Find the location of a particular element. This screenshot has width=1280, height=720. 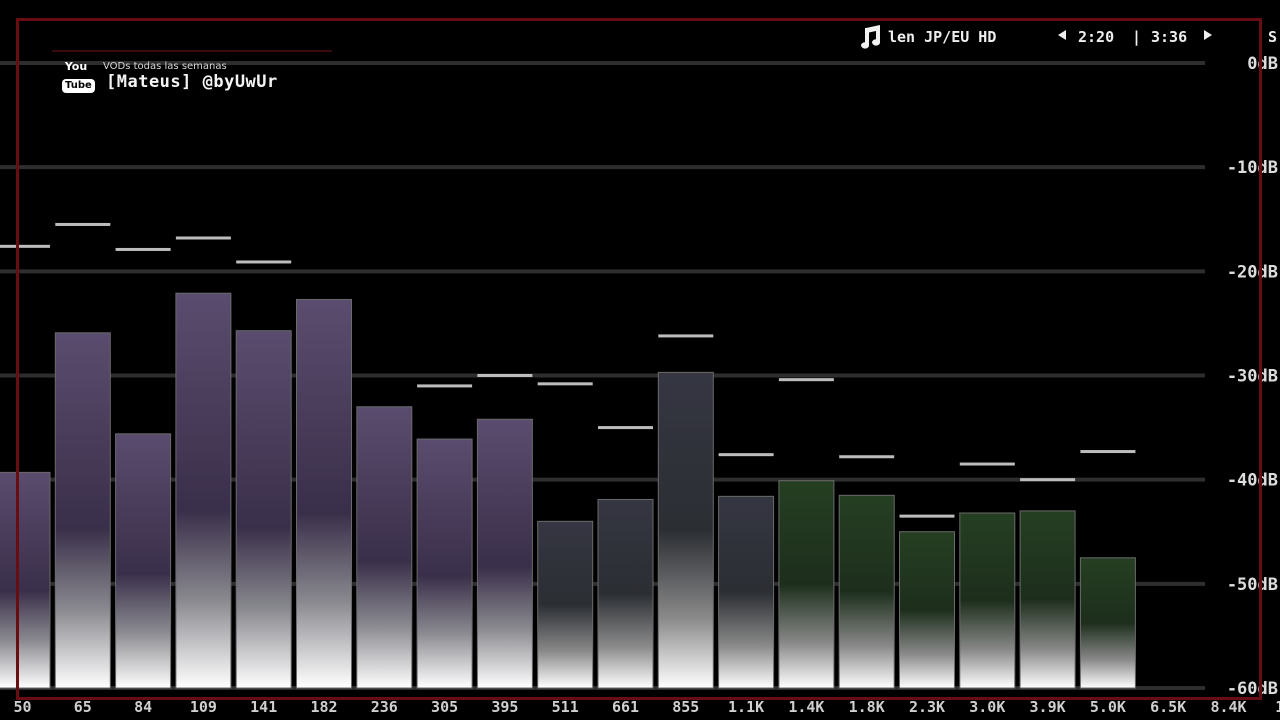

y-tick-label: 0dB is located at coordinates (1262, 64).